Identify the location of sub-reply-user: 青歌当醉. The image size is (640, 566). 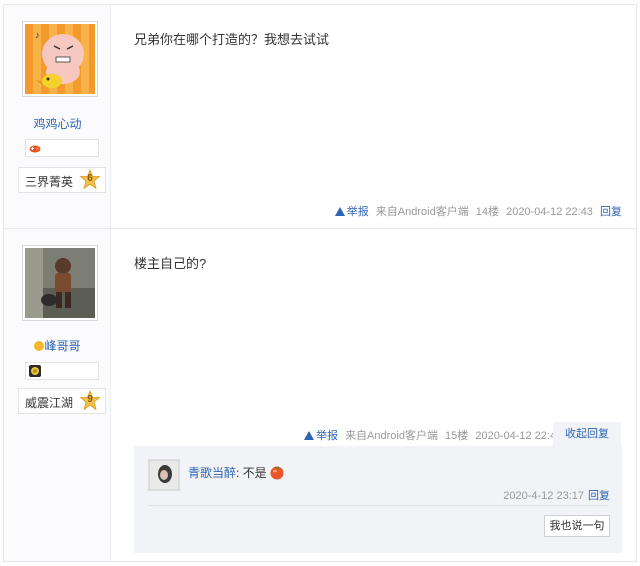
(212, 473).